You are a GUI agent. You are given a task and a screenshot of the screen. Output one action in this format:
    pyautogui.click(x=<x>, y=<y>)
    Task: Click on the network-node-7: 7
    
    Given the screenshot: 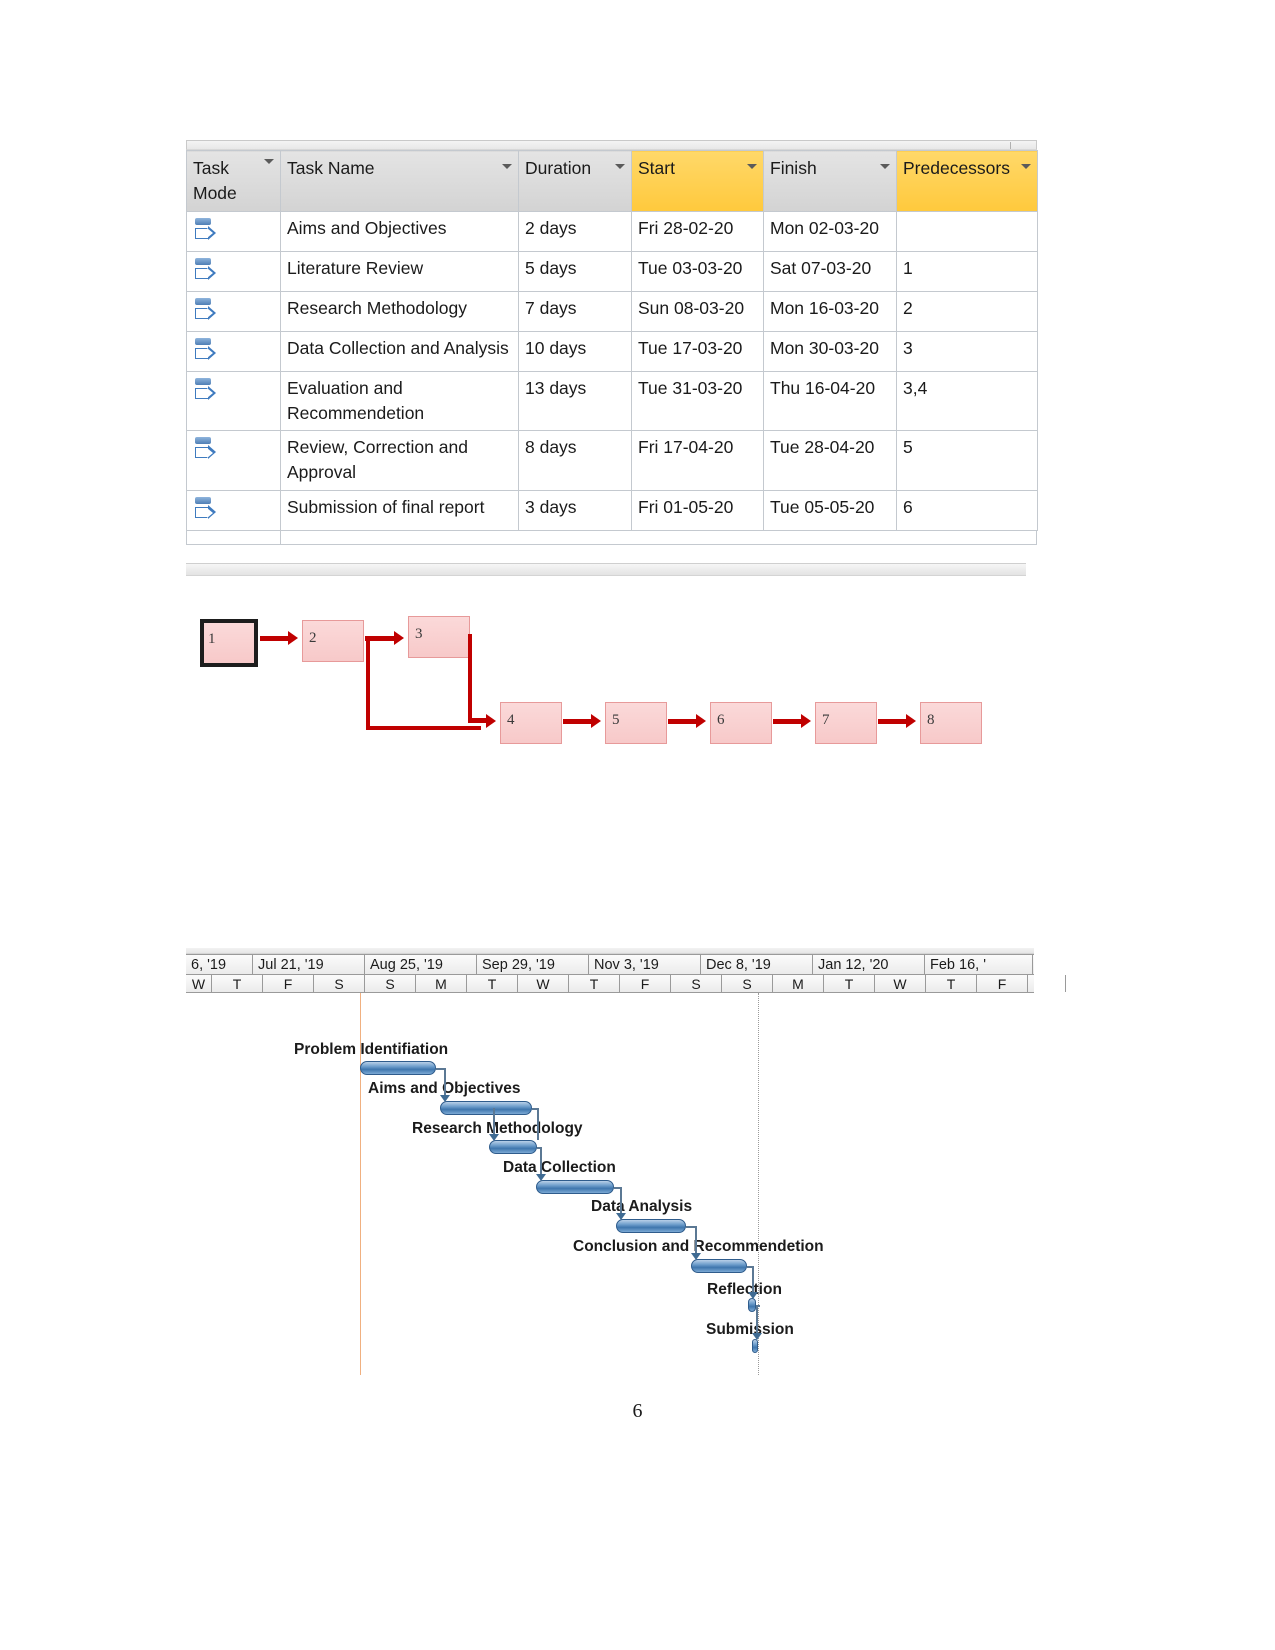 What is the action you would take?
    pyautogui.click(x=846, y=723)
    